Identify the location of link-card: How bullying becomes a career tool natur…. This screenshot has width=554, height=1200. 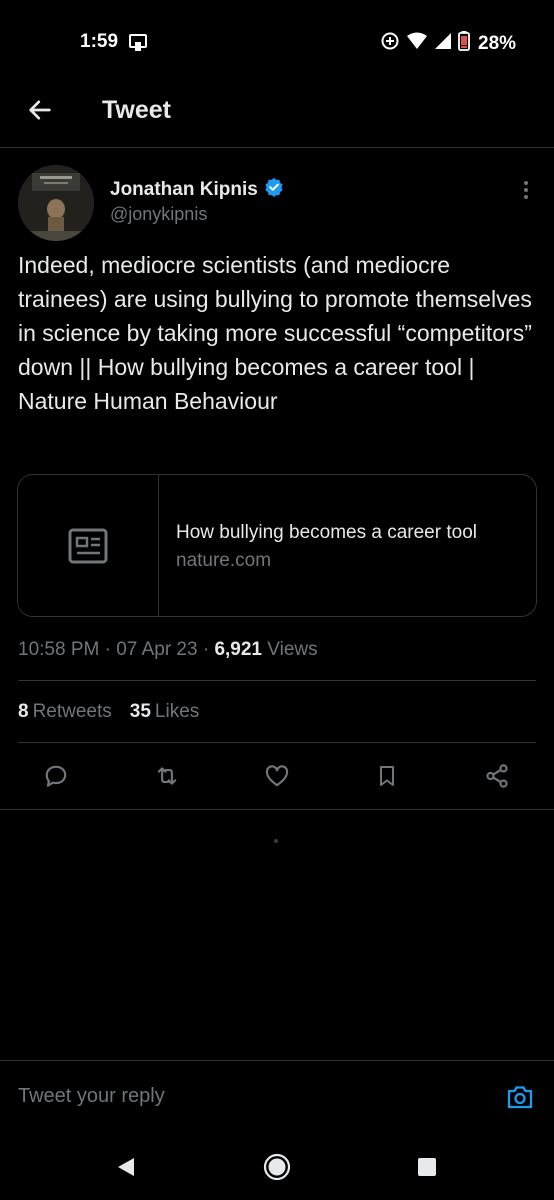
(277, 545).